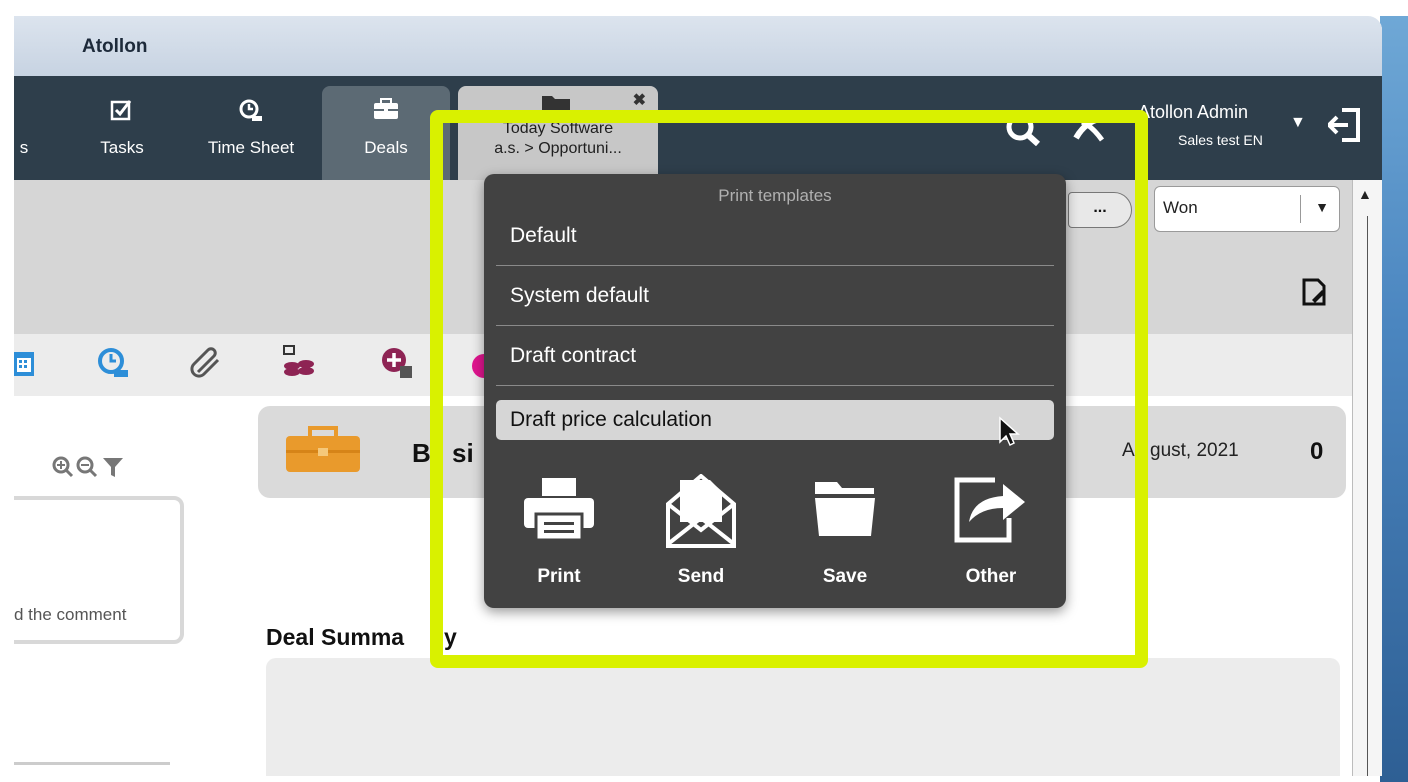  I want to click on select-divider, so click(1300, 209).